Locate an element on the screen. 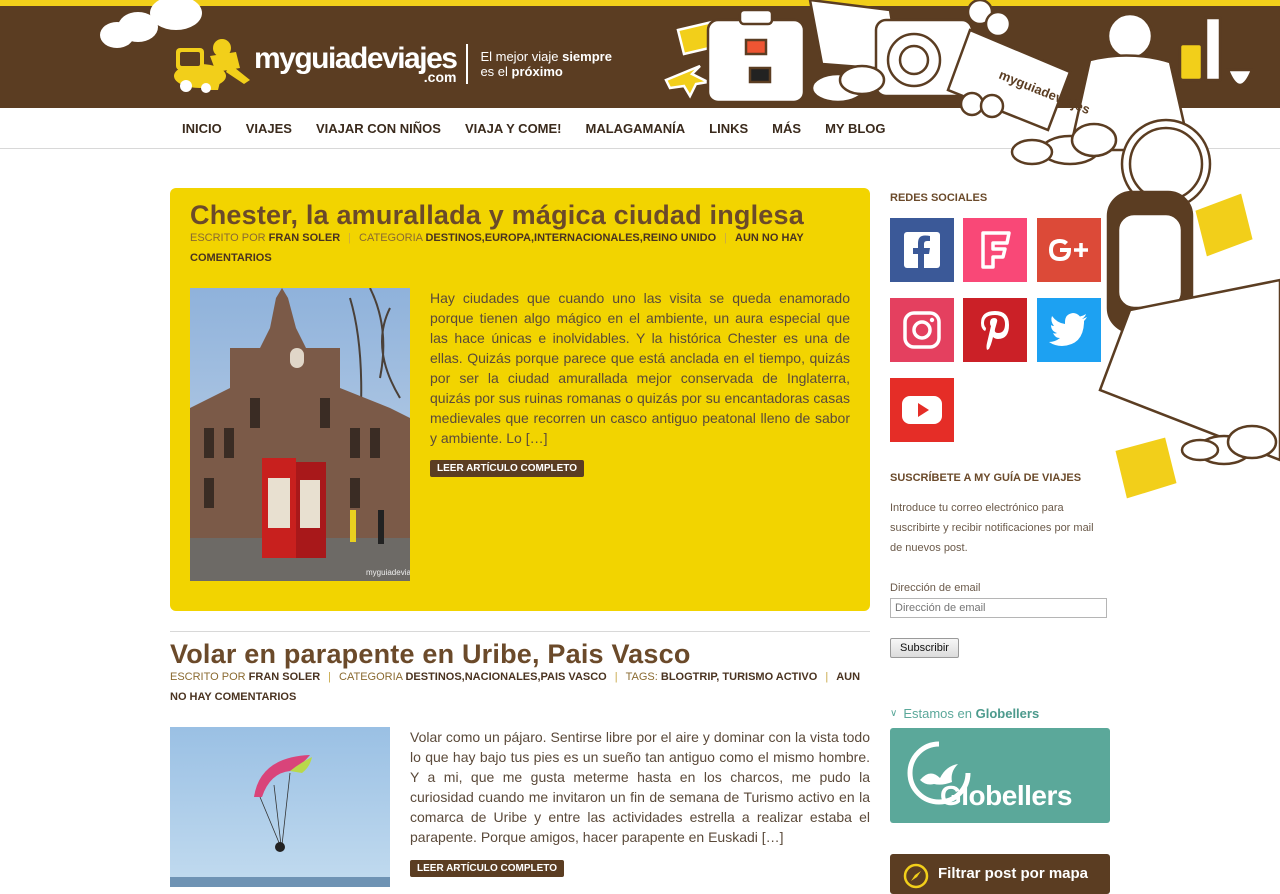  subscribe-button: Subscribir is located at coordinates (924, 648).